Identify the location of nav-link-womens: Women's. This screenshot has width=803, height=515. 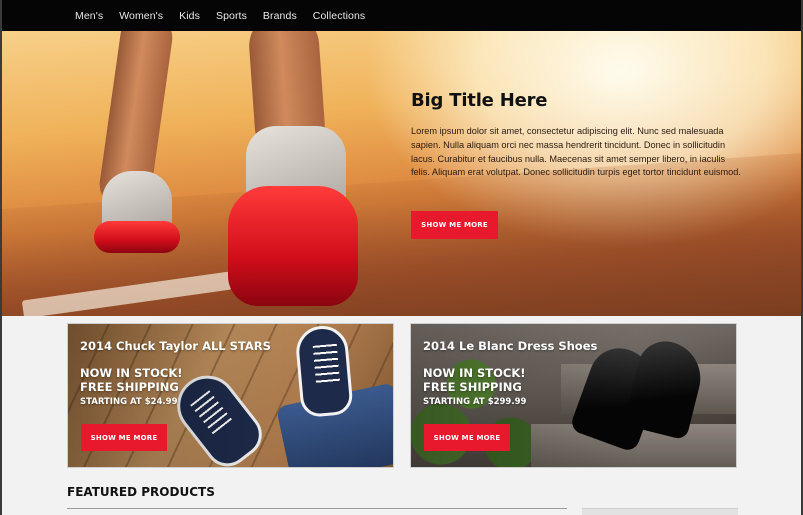
(141, 16).